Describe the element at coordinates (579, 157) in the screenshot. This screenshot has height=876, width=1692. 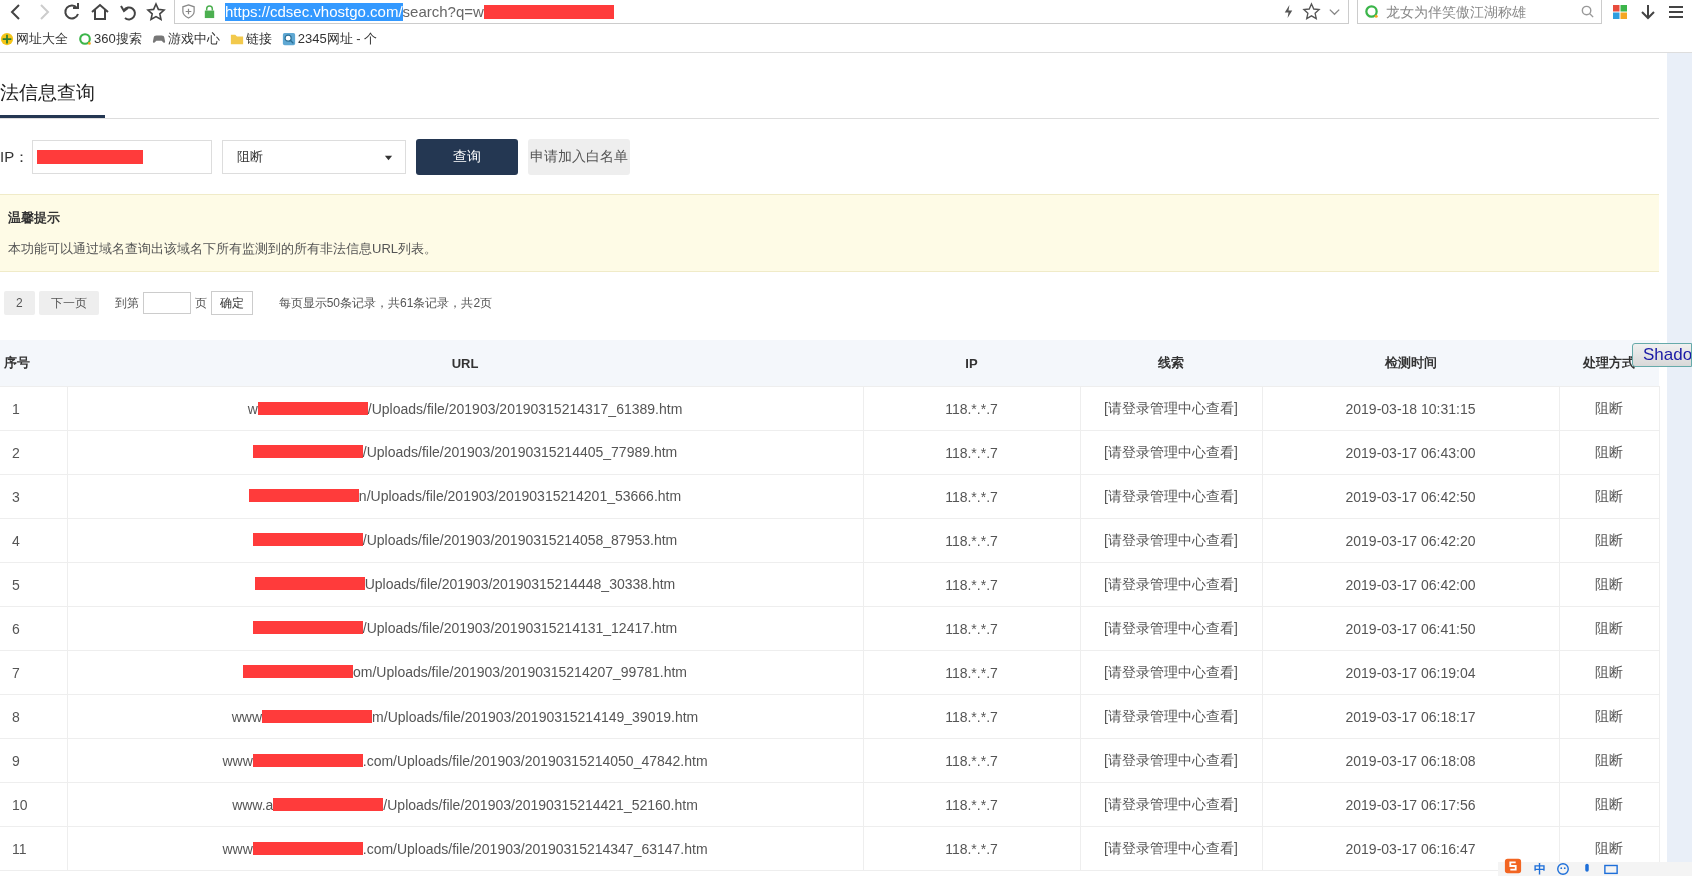
I see `whitelist-button: 申请加入白名单` at that location.